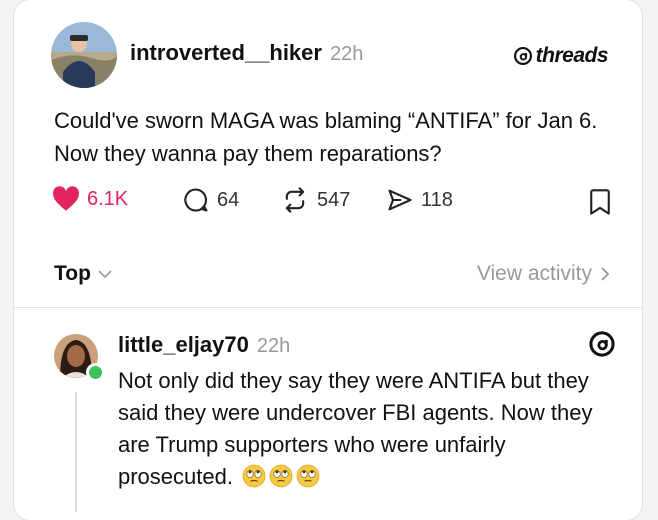  I want to click on reply-header: little_eljay70 22h, so click(204, 345).